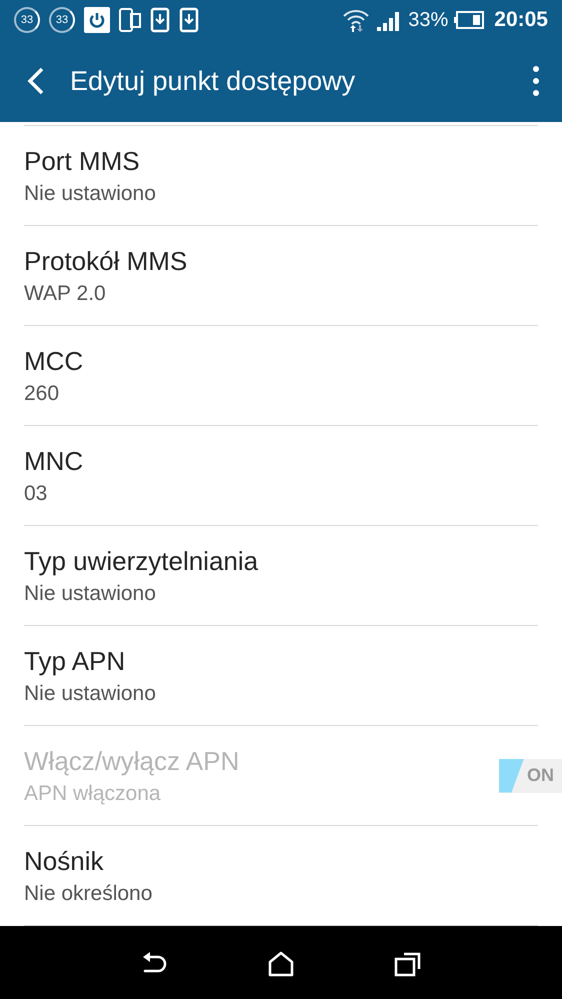  What do you see at coordinates (142, 561) in the screenshot?
I see `setting-title: Typ uwierzytelniania` at bounding box center [142, 561].